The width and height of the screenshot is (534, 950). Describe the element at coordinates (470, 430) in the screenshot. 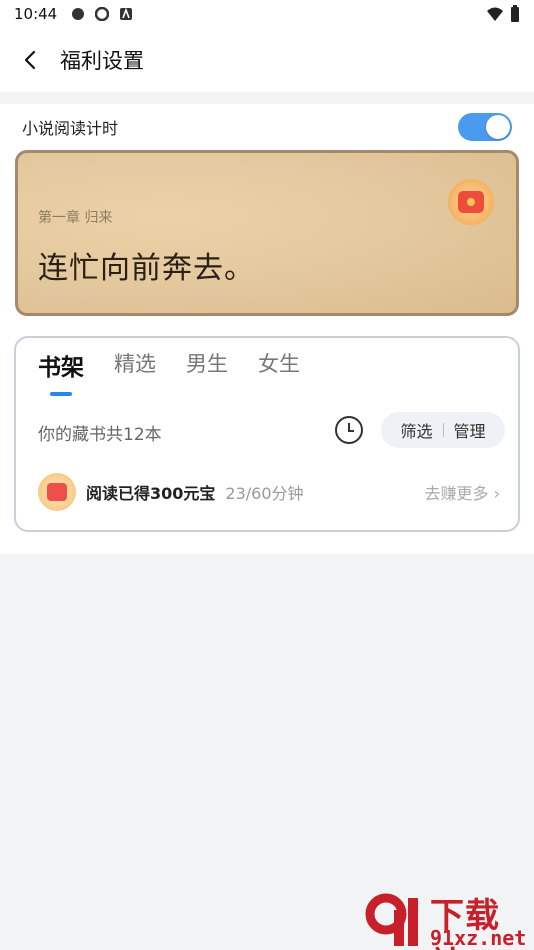

I see `manage-button: 管理` at that location.